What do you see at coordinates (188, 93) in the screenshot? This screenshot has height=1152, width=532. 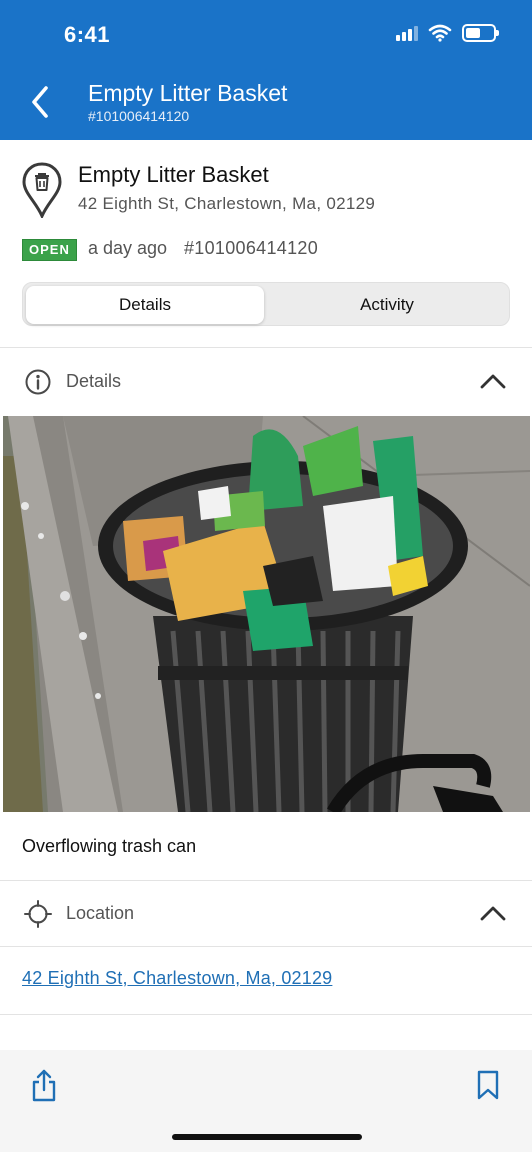 I see `nav-title: Empty Litter Basket` at bounding box center [188, 93].